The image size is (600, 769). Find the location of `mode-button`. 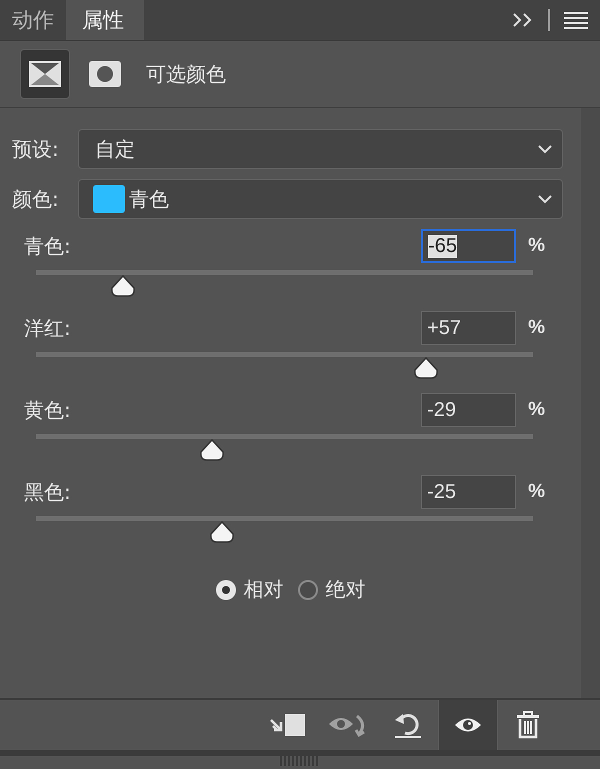

mode-button is located at coordinates (45, 74).